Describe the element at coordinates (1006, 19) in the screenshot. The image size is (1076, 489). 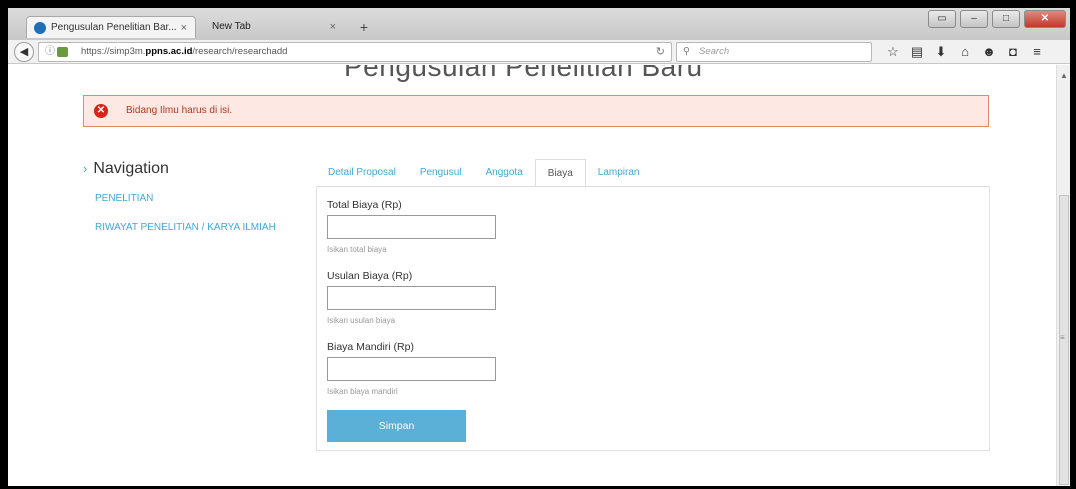
I see `maximize-button: □` at that location.